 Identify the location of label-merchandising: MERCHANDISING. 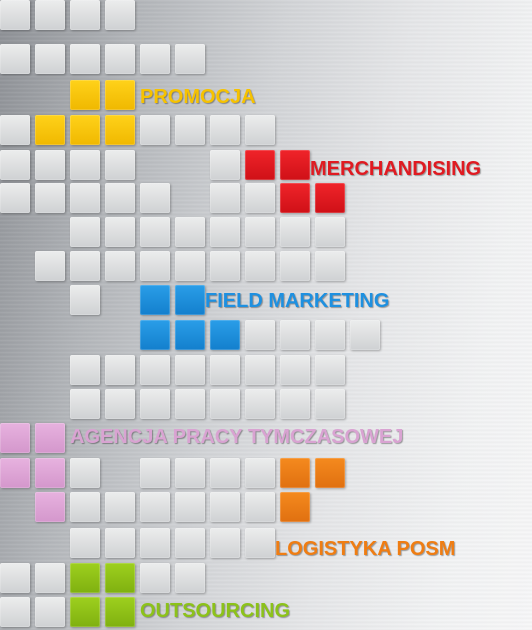
(396, 169).